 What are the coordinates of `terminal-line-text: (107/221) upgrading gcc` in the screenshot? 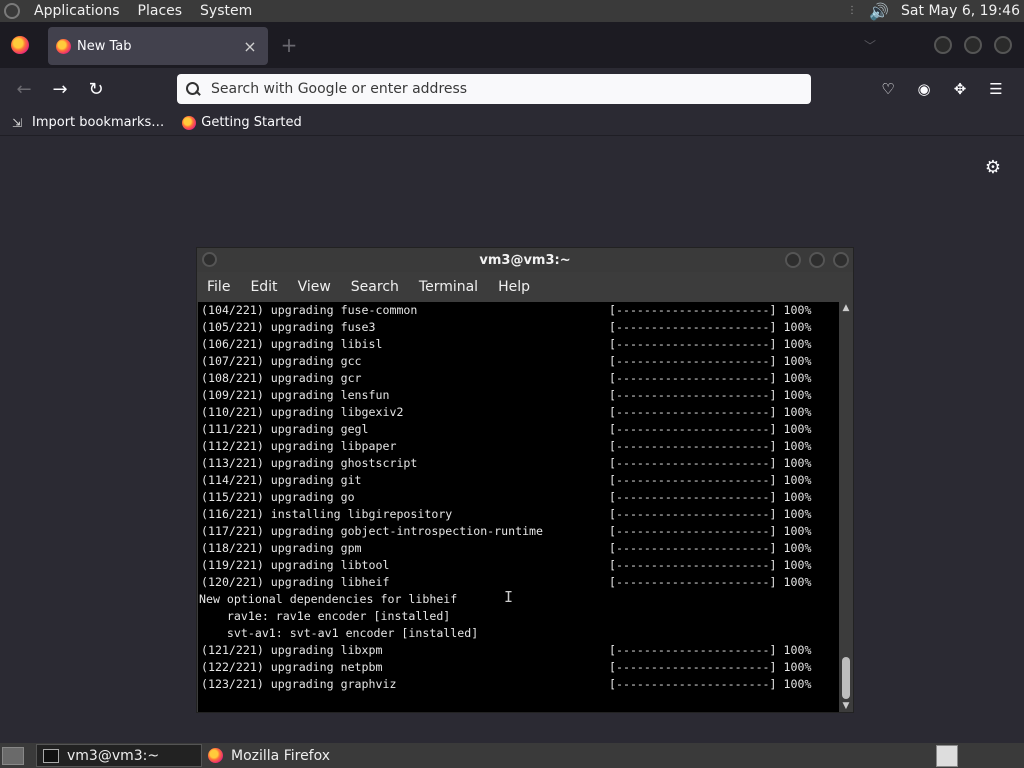 It's located at (281, 361).